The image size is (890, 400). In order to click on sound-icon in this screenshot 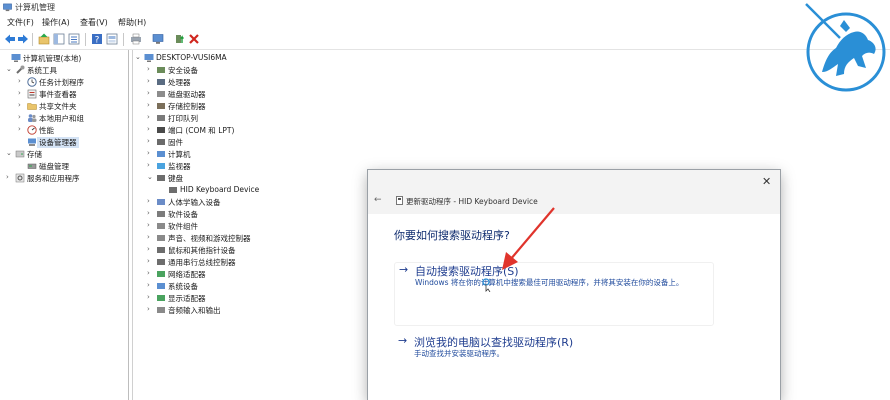, I will do `click(161, 238)`.